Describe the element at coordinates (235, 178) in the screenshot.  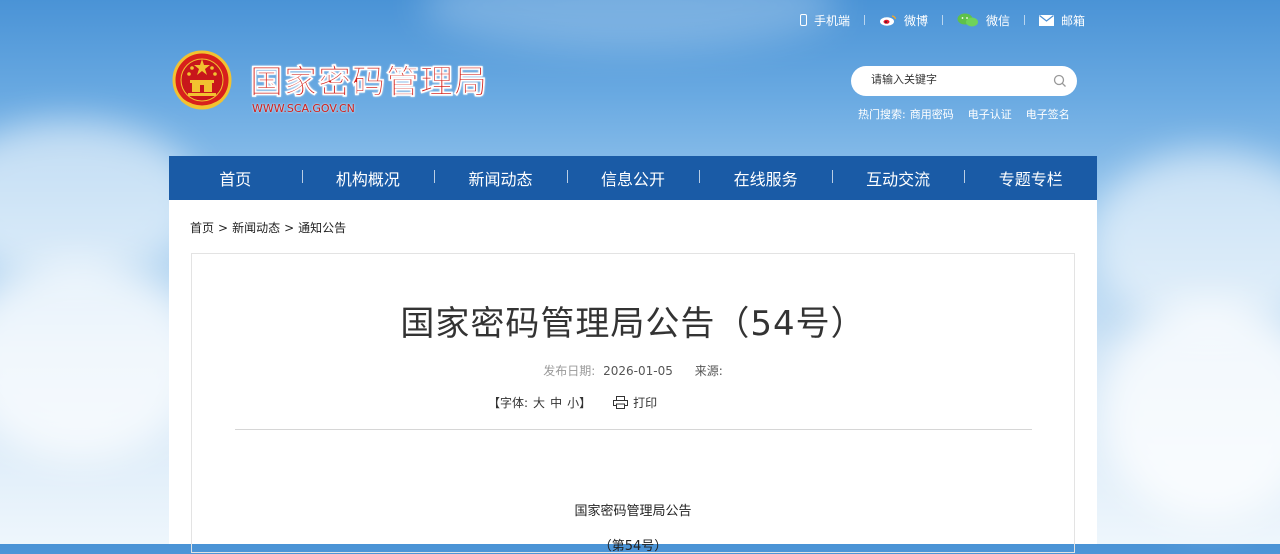
I see `nav-item-home: 首页` at that location.